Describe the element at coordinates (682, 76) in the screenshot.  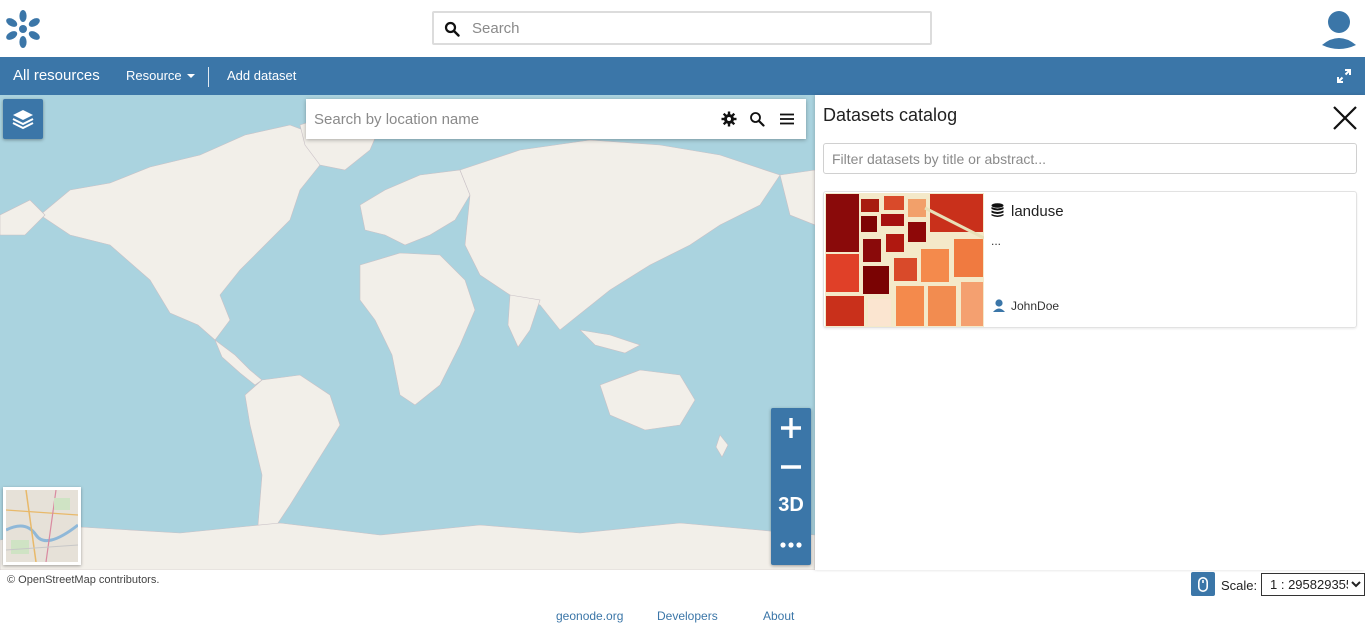
I see `nav-bar: All resources Resource Add dataset` at that location.